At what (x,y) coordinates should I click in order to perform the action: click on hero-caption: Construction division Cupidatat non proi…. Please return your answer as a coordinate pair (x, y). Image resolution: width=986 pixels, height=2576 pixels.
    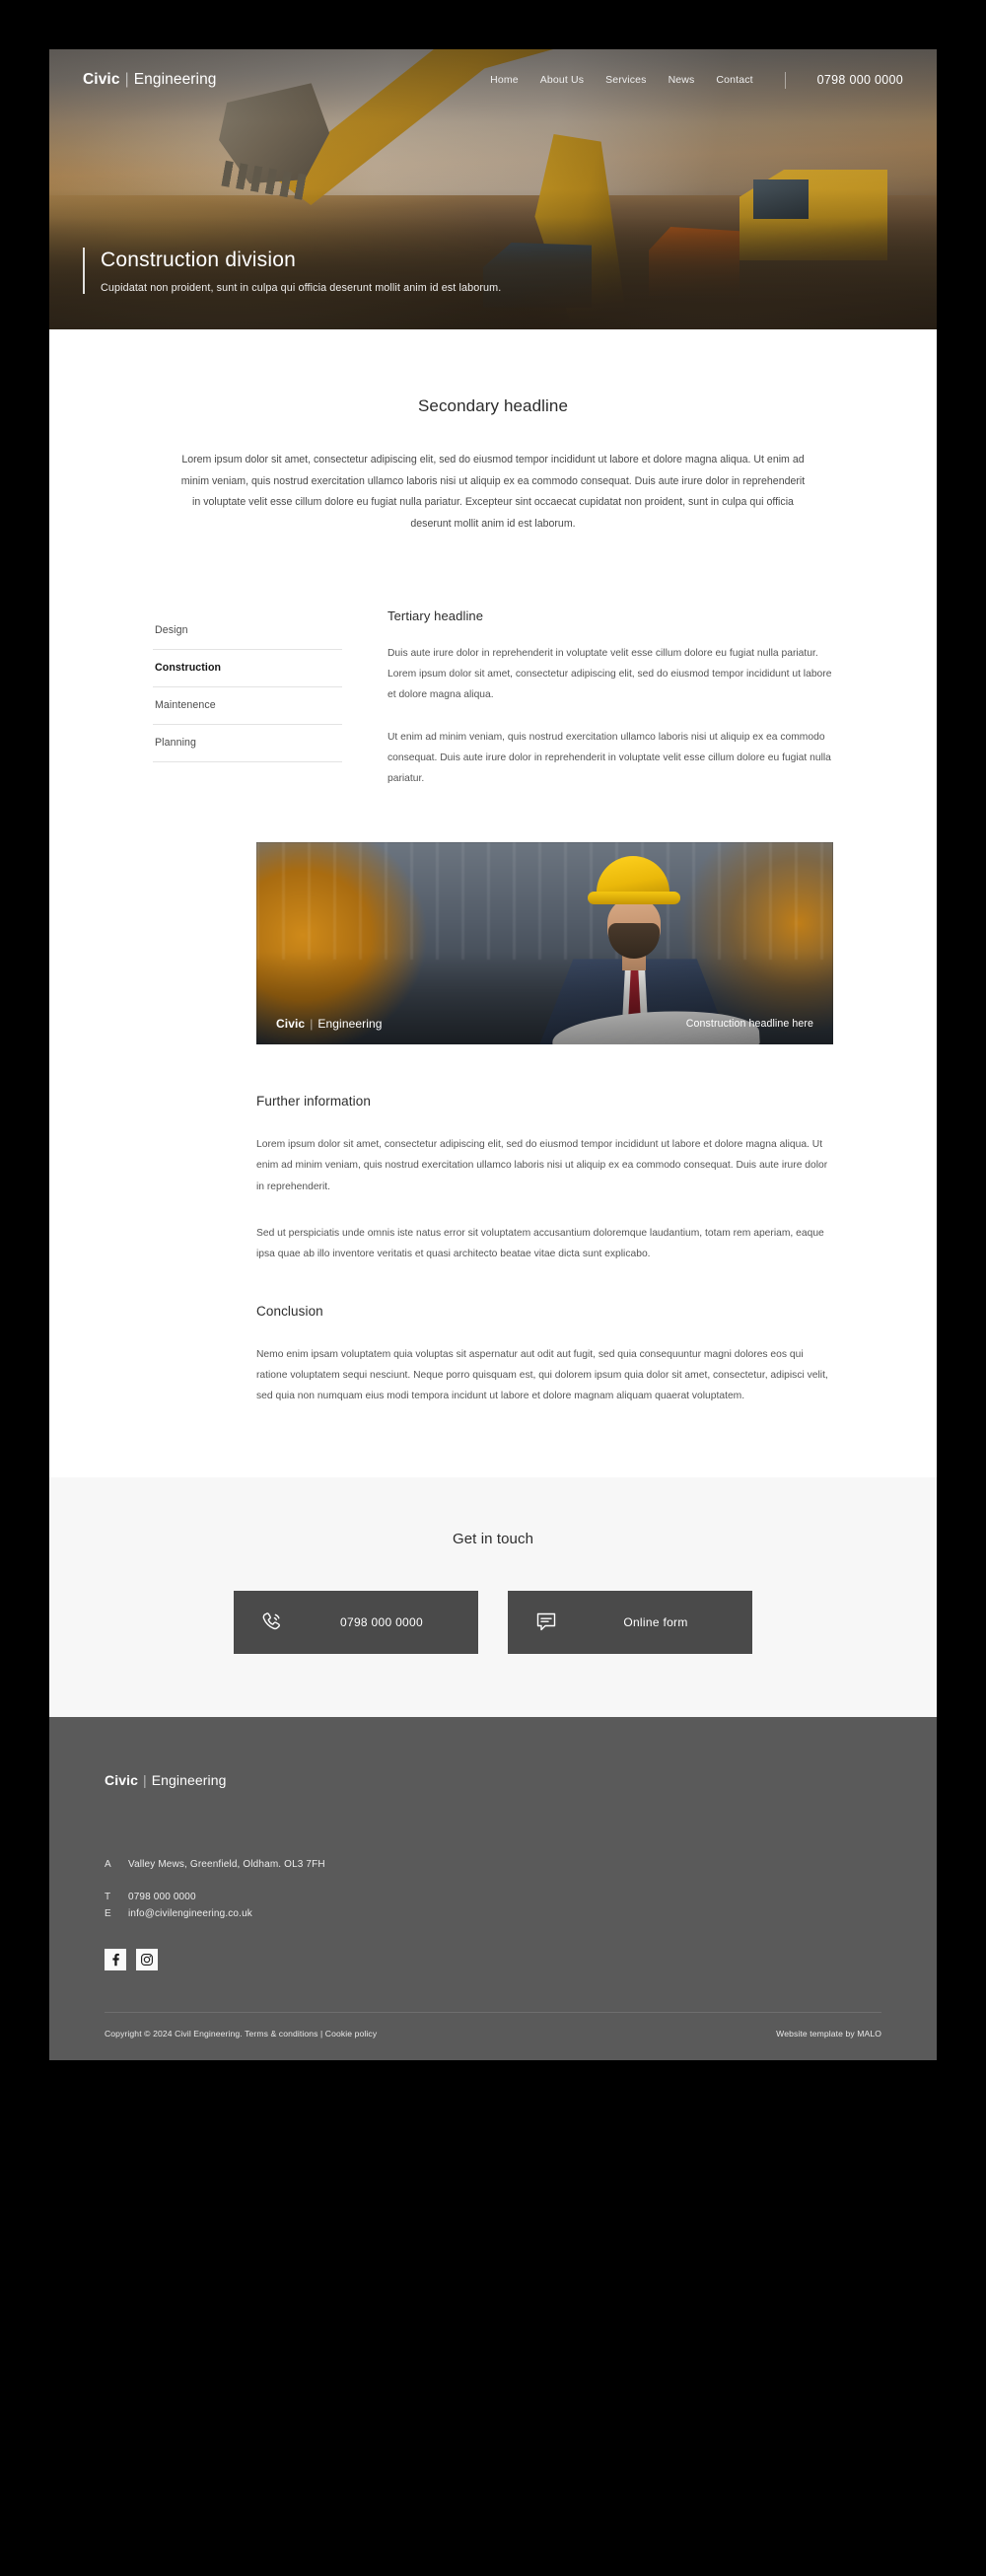
    Looking at the image, I should click on (292, 270).